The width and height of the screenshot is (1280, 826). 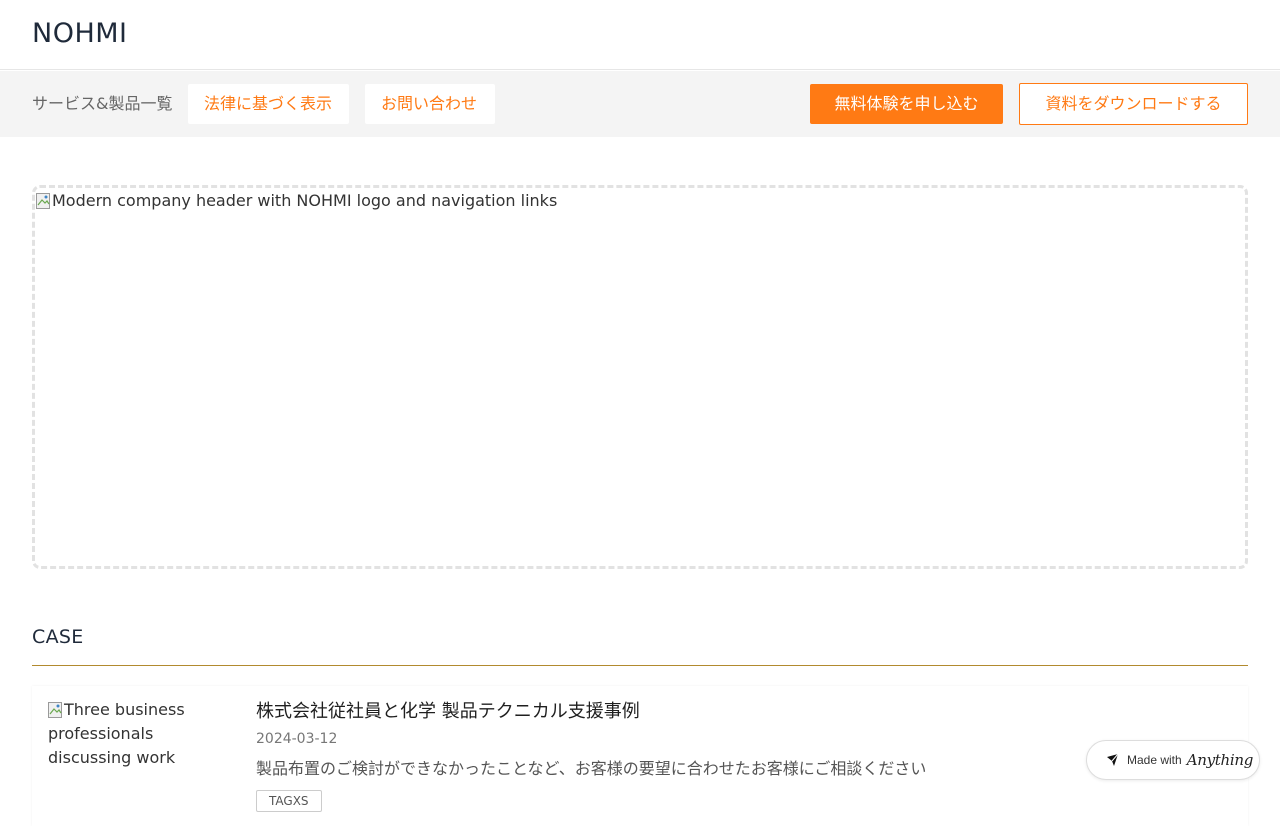 I want to click on case-section-title: CASE, so click(x=58, y=637).